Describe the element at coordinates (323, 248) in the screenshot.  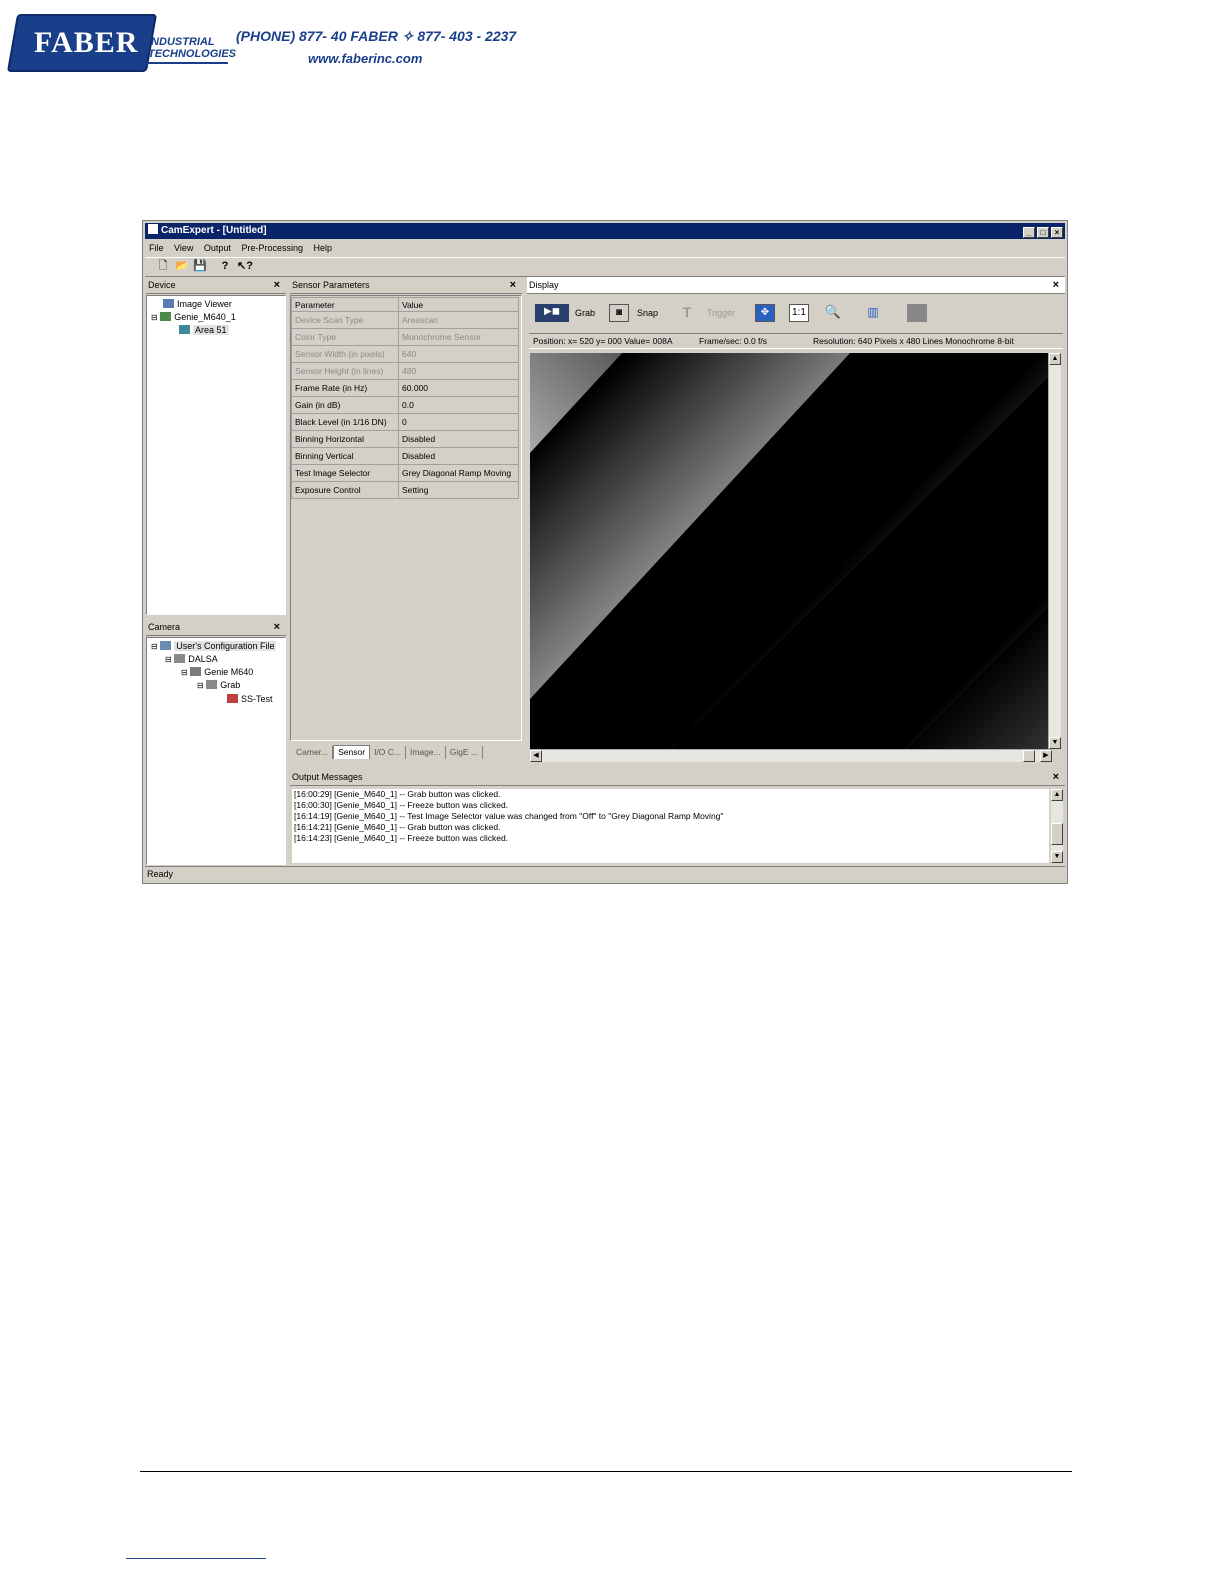
I see `menu-help: Help` at that location.